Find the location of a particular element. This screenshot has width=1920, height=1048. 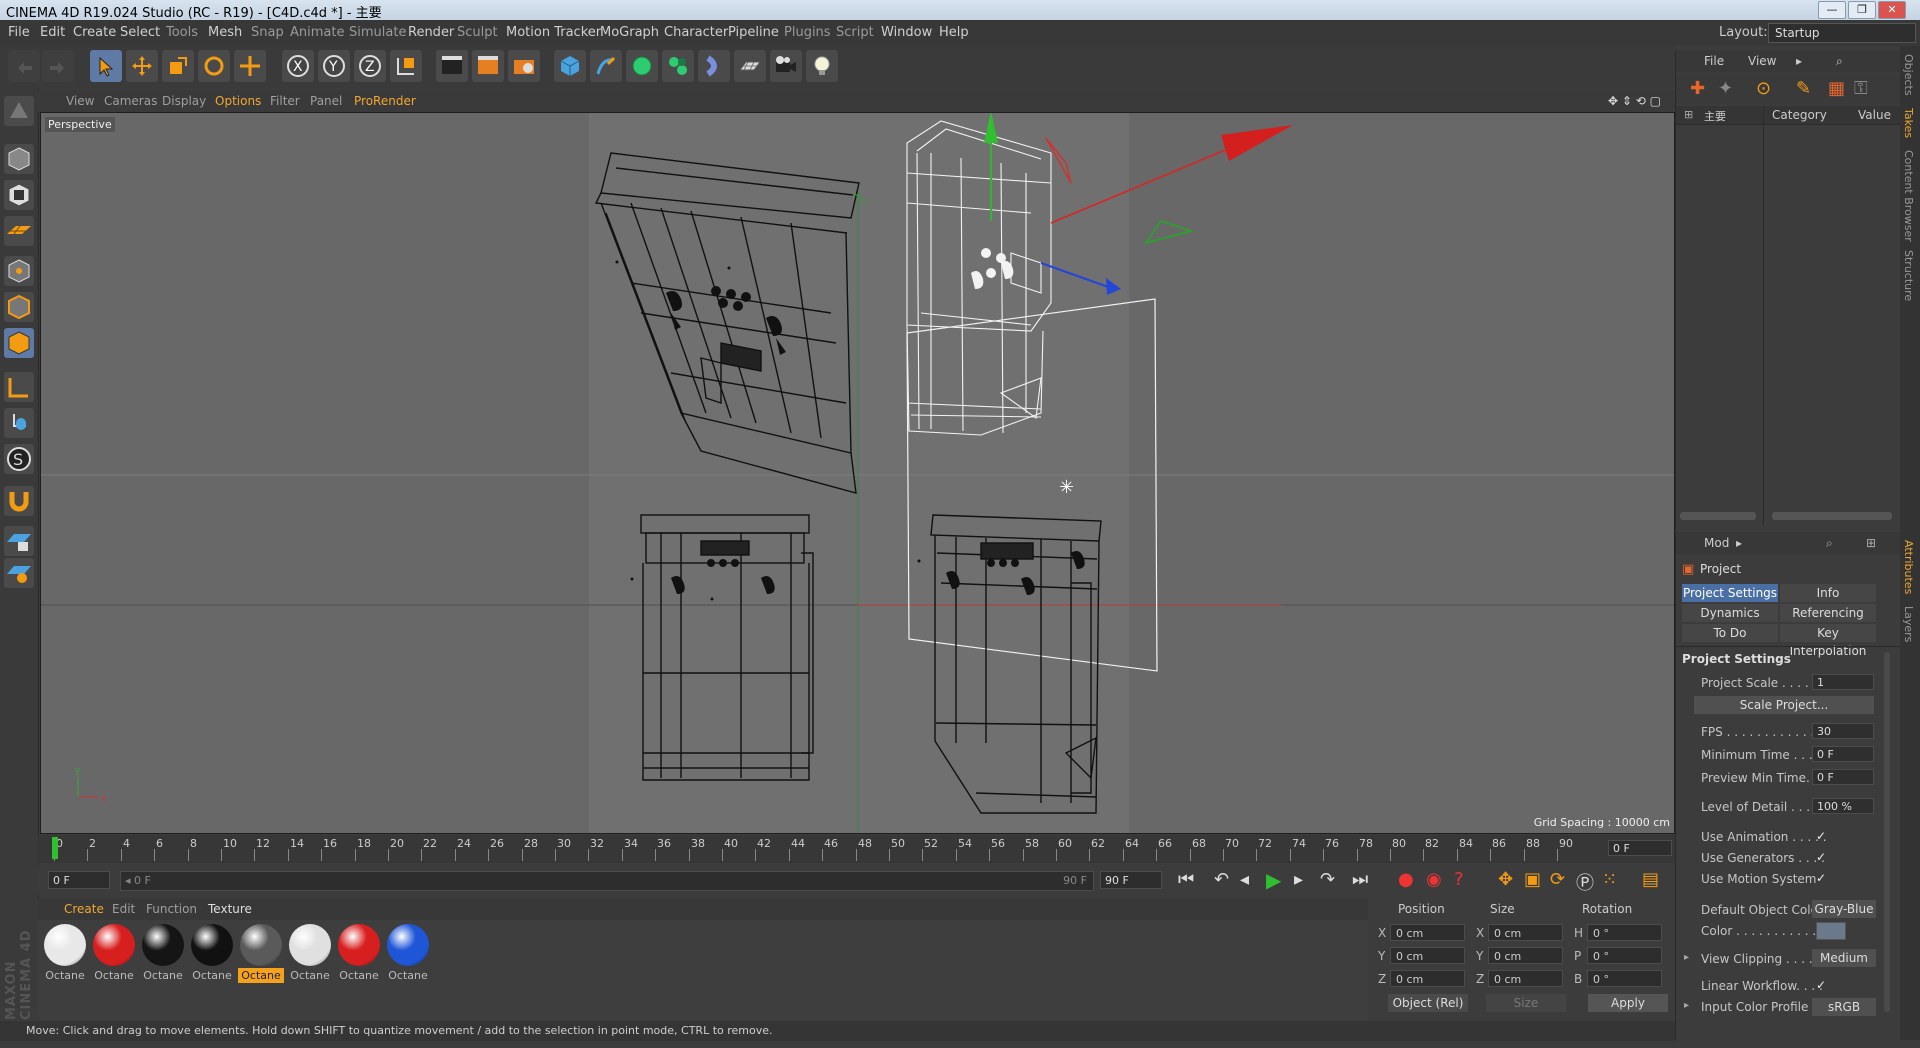

keyframe-selection-icon: ? is located at coordinates (1459, 879).